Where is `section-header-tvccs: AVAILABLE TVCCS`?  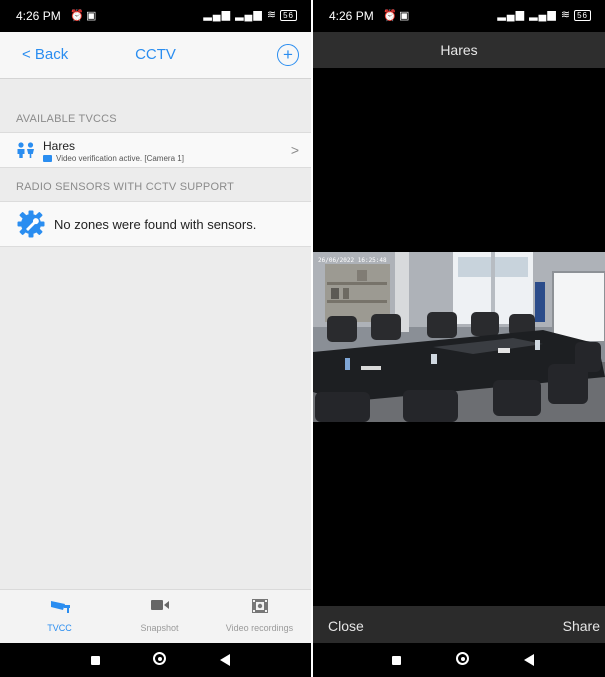 section-header-tvccs: AVAILABLE TVCCS is located at coordinates (66, 119).